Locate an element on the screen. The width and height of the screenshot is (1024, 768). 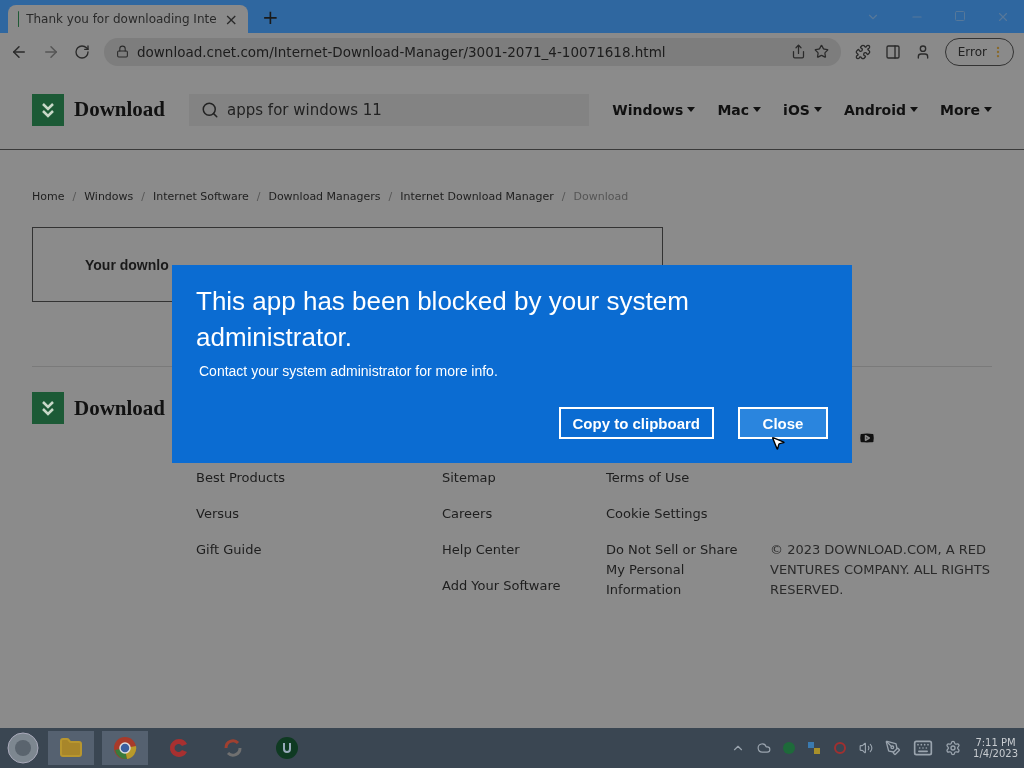
dialog-button: Copy to clipboard is located at coordinates (636, 423).